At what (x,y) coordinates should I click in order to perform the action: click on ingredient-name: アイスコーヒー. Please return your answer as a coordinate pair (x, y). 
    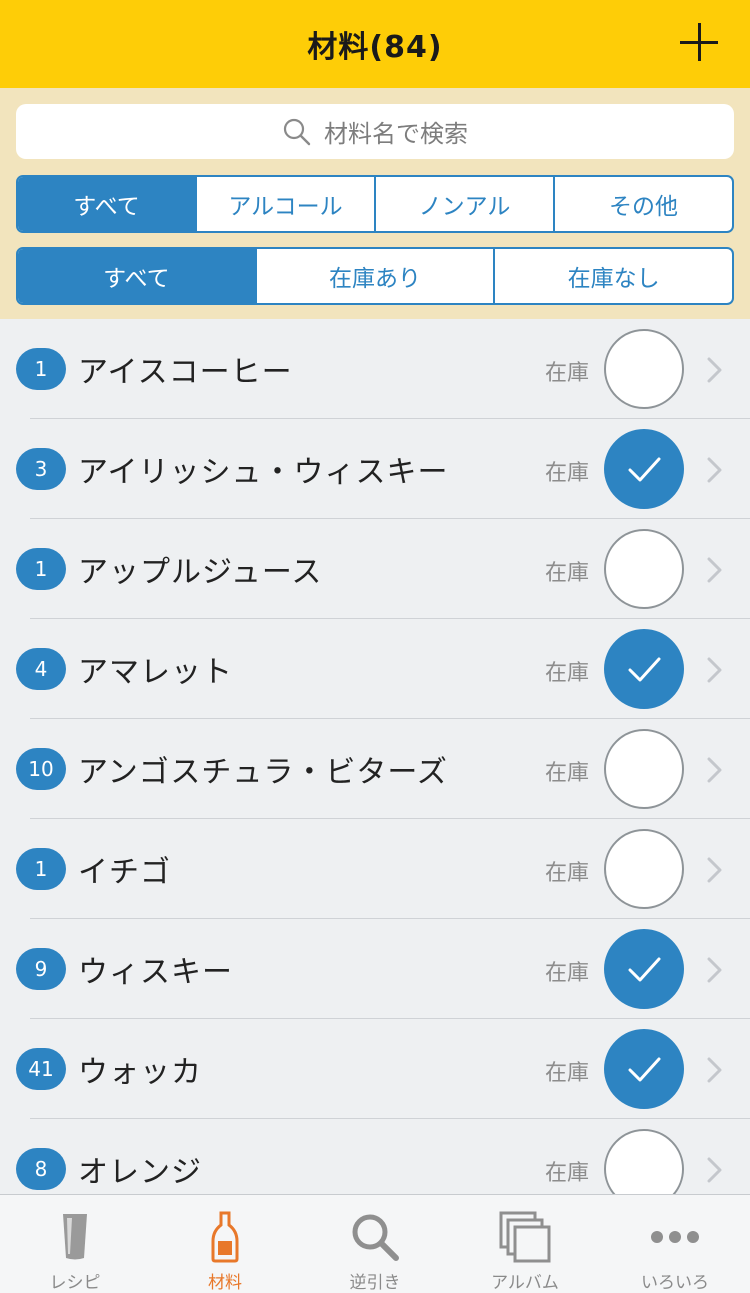
    Looking at the image, I should click on (185, 372).